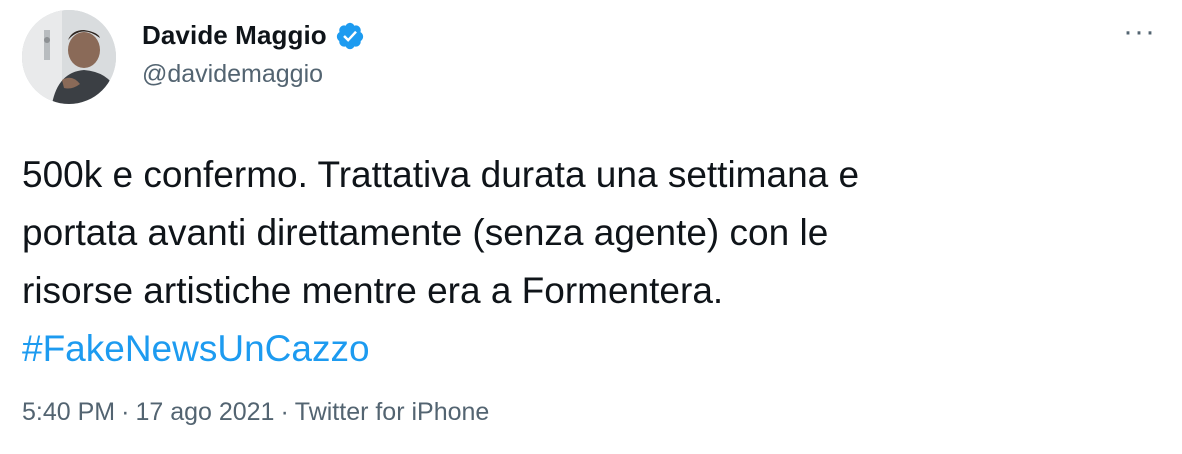 Image resolution: width=1182 pixels, height=454 pixels. I want to click on avatar-photo, so click(69, 57).